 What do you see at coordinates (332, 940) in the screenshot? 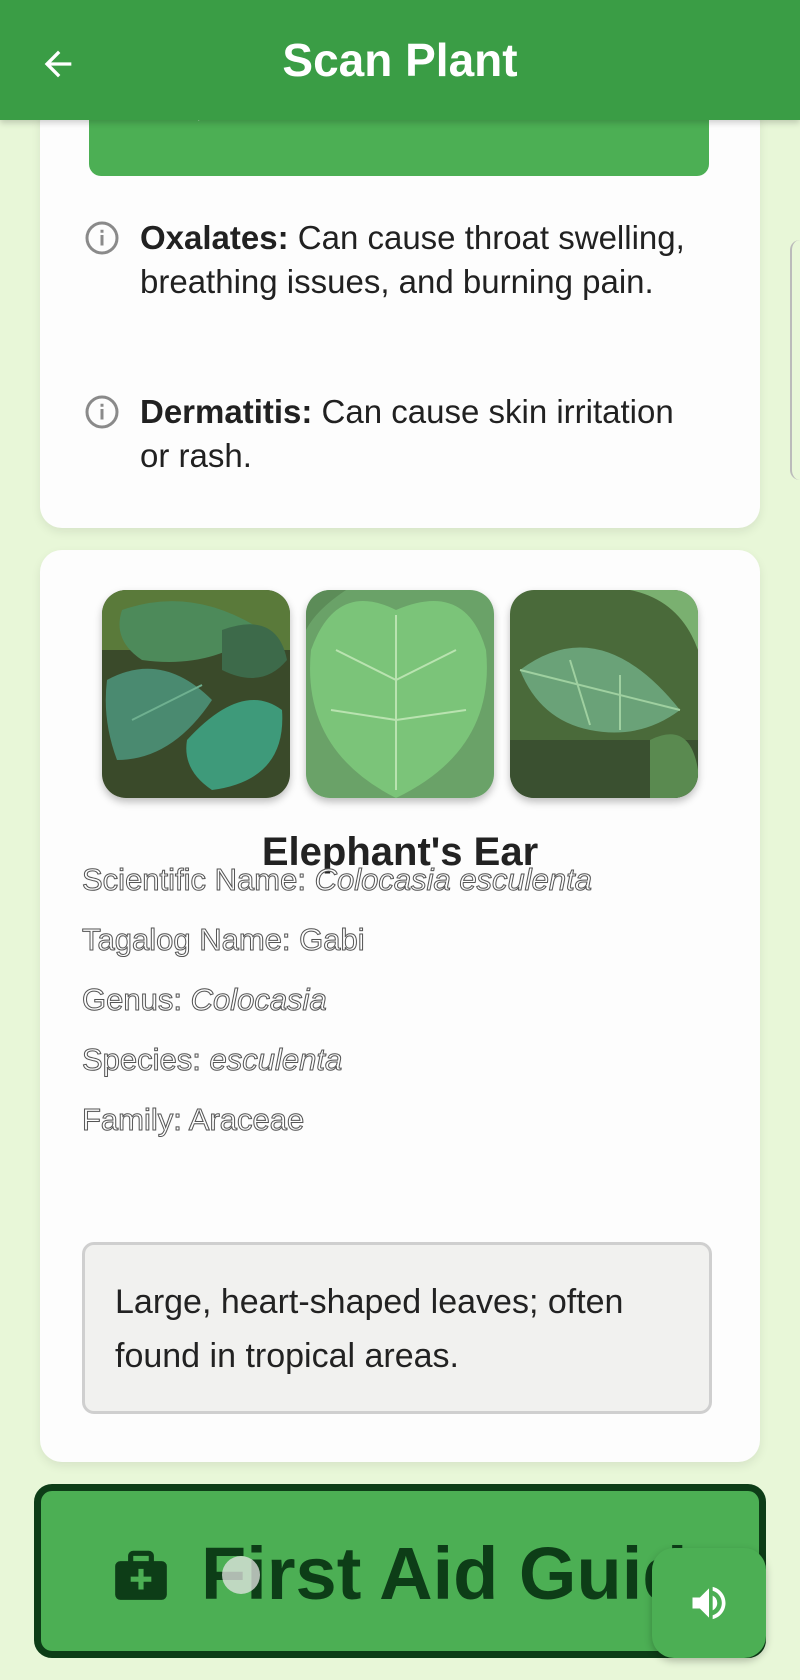
I see `tagalog-name-value: Gabi` at bounding box center [332, 940].